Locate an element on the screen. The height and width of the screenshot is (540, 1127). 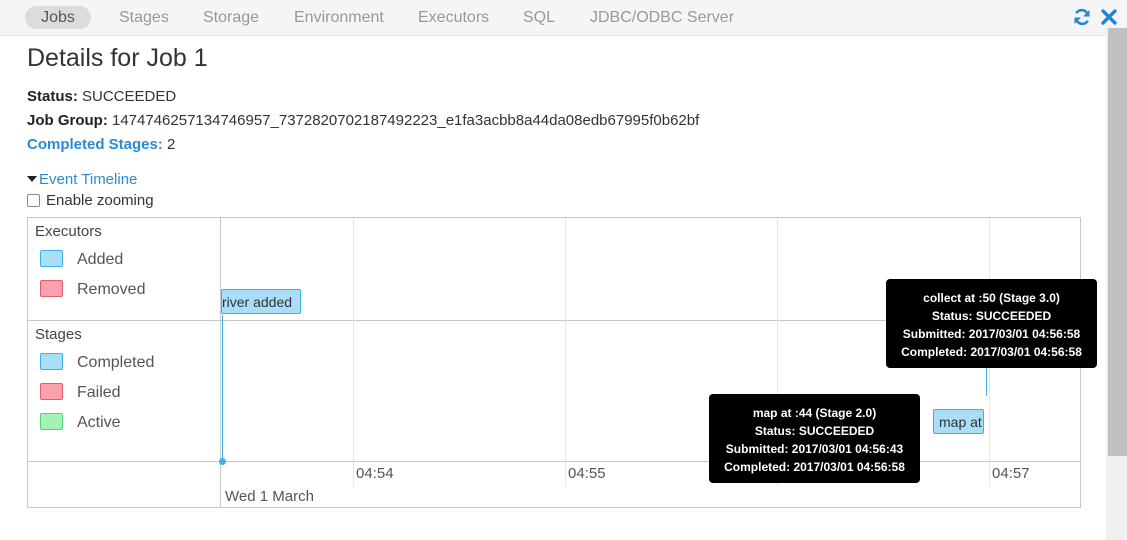
enable-zooming-checkbox is located at coordinates (33, 200).